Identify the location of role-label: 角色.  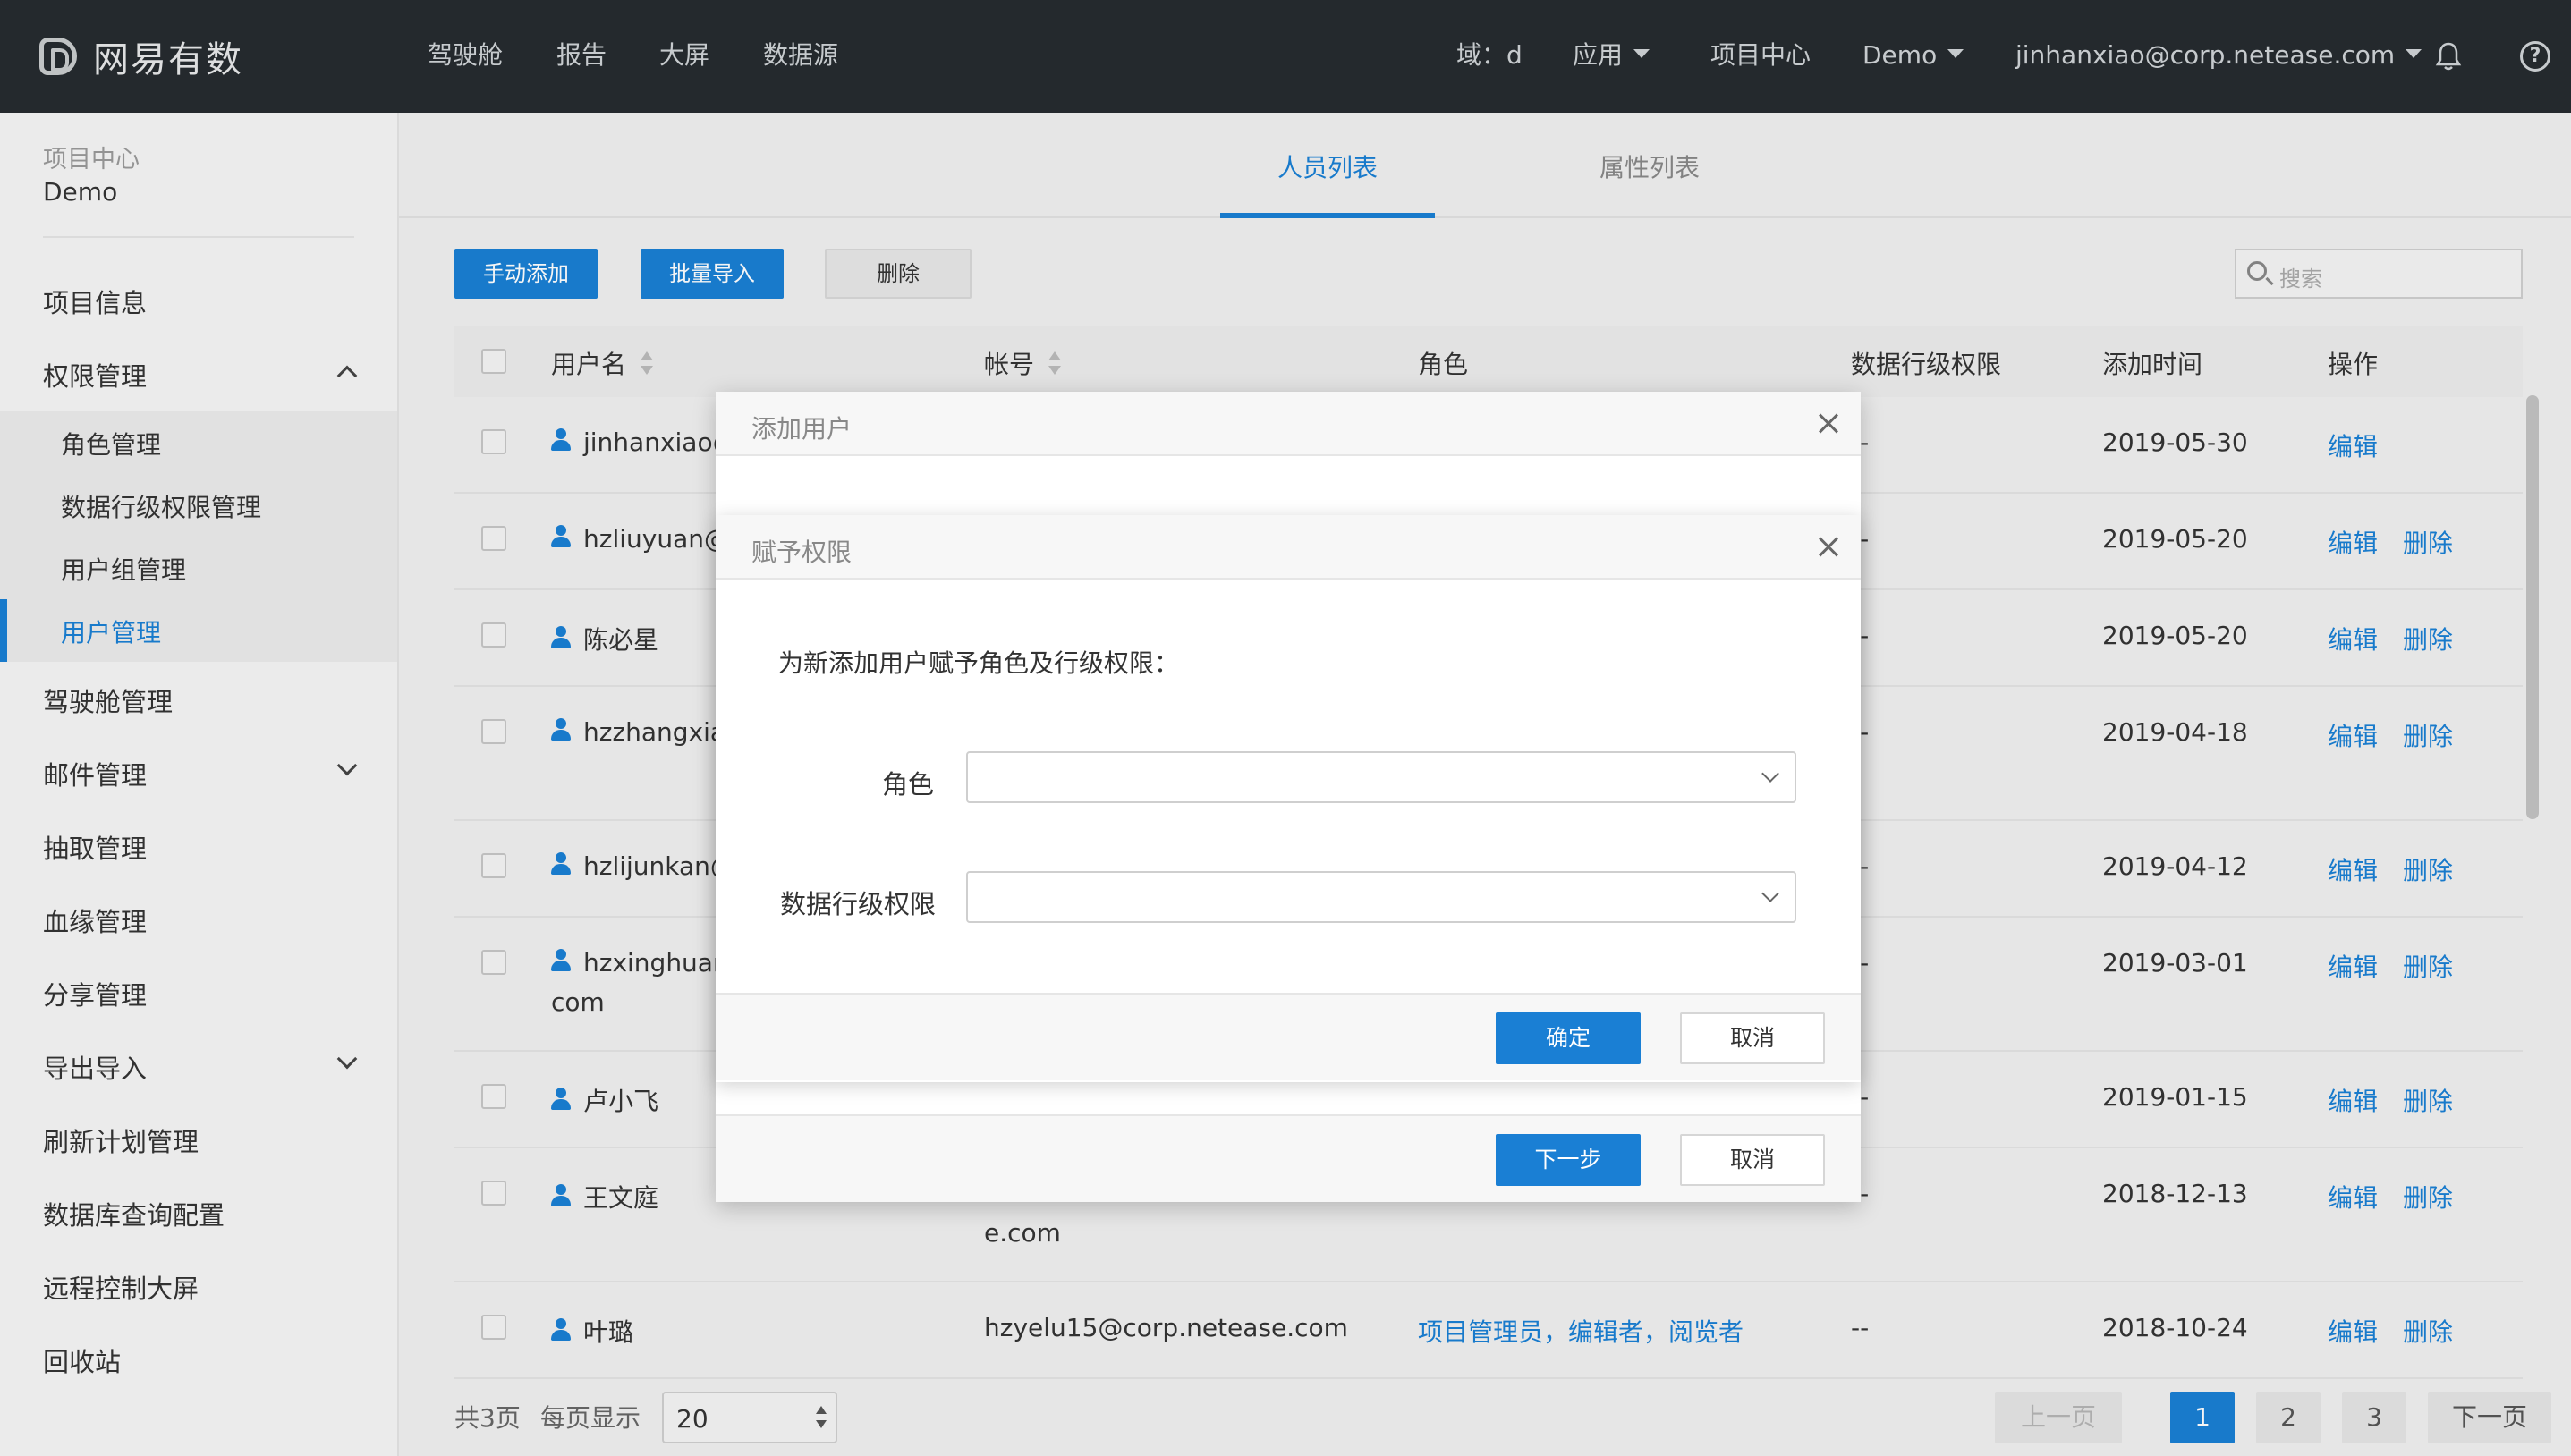
(908, 784).